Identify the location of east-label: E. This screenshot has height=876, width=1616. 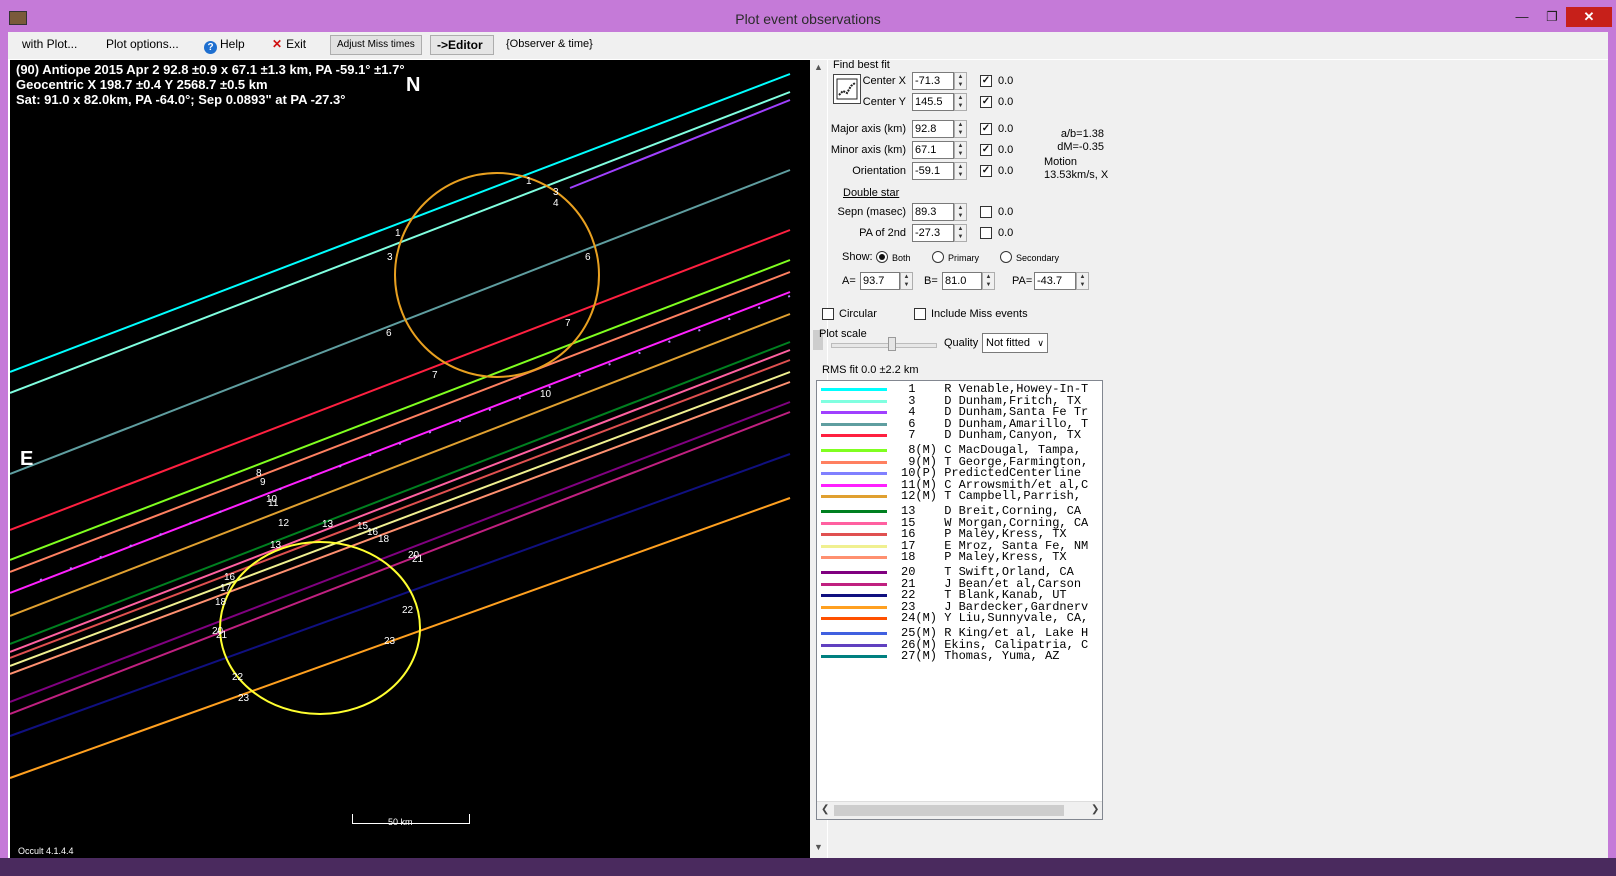
(27, 459).